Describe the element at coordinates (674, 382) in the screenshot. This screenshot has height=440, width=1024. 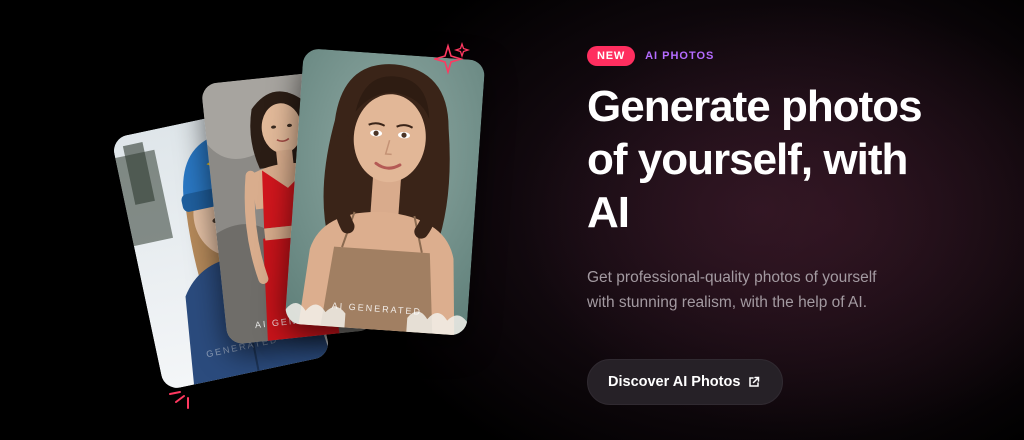
I see `cta-label: Discover AI Photos` at that location.